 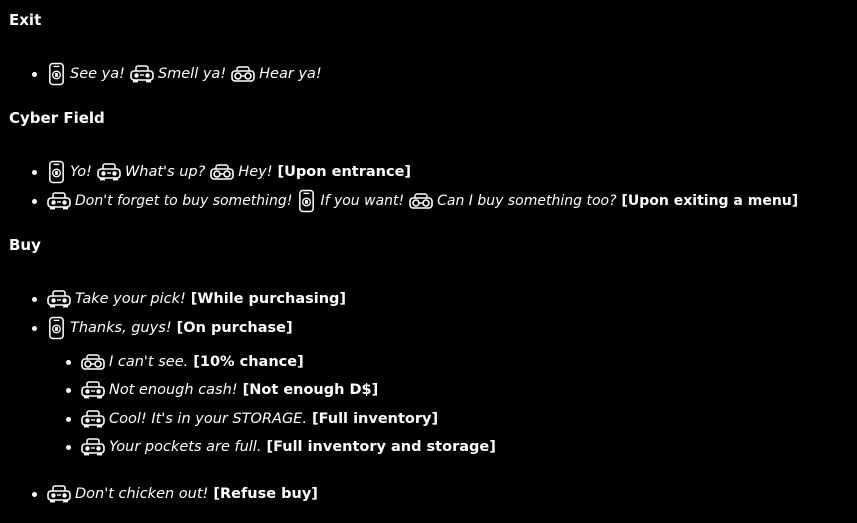 I want to click on quote: Cool! It's in your STORAGE., so click(x=208, y=419).